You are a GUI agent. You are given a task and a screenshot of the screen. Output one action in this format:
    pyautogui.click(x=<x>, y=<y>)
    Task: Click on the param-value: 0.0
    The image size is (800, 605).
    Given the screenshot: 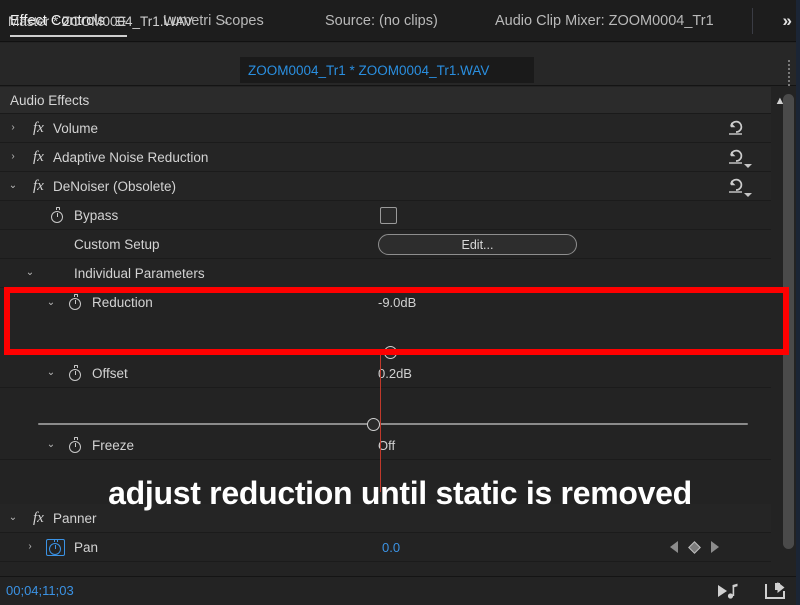 What is the action you would take?
    pyautogui.click(x=391, y=547)
    